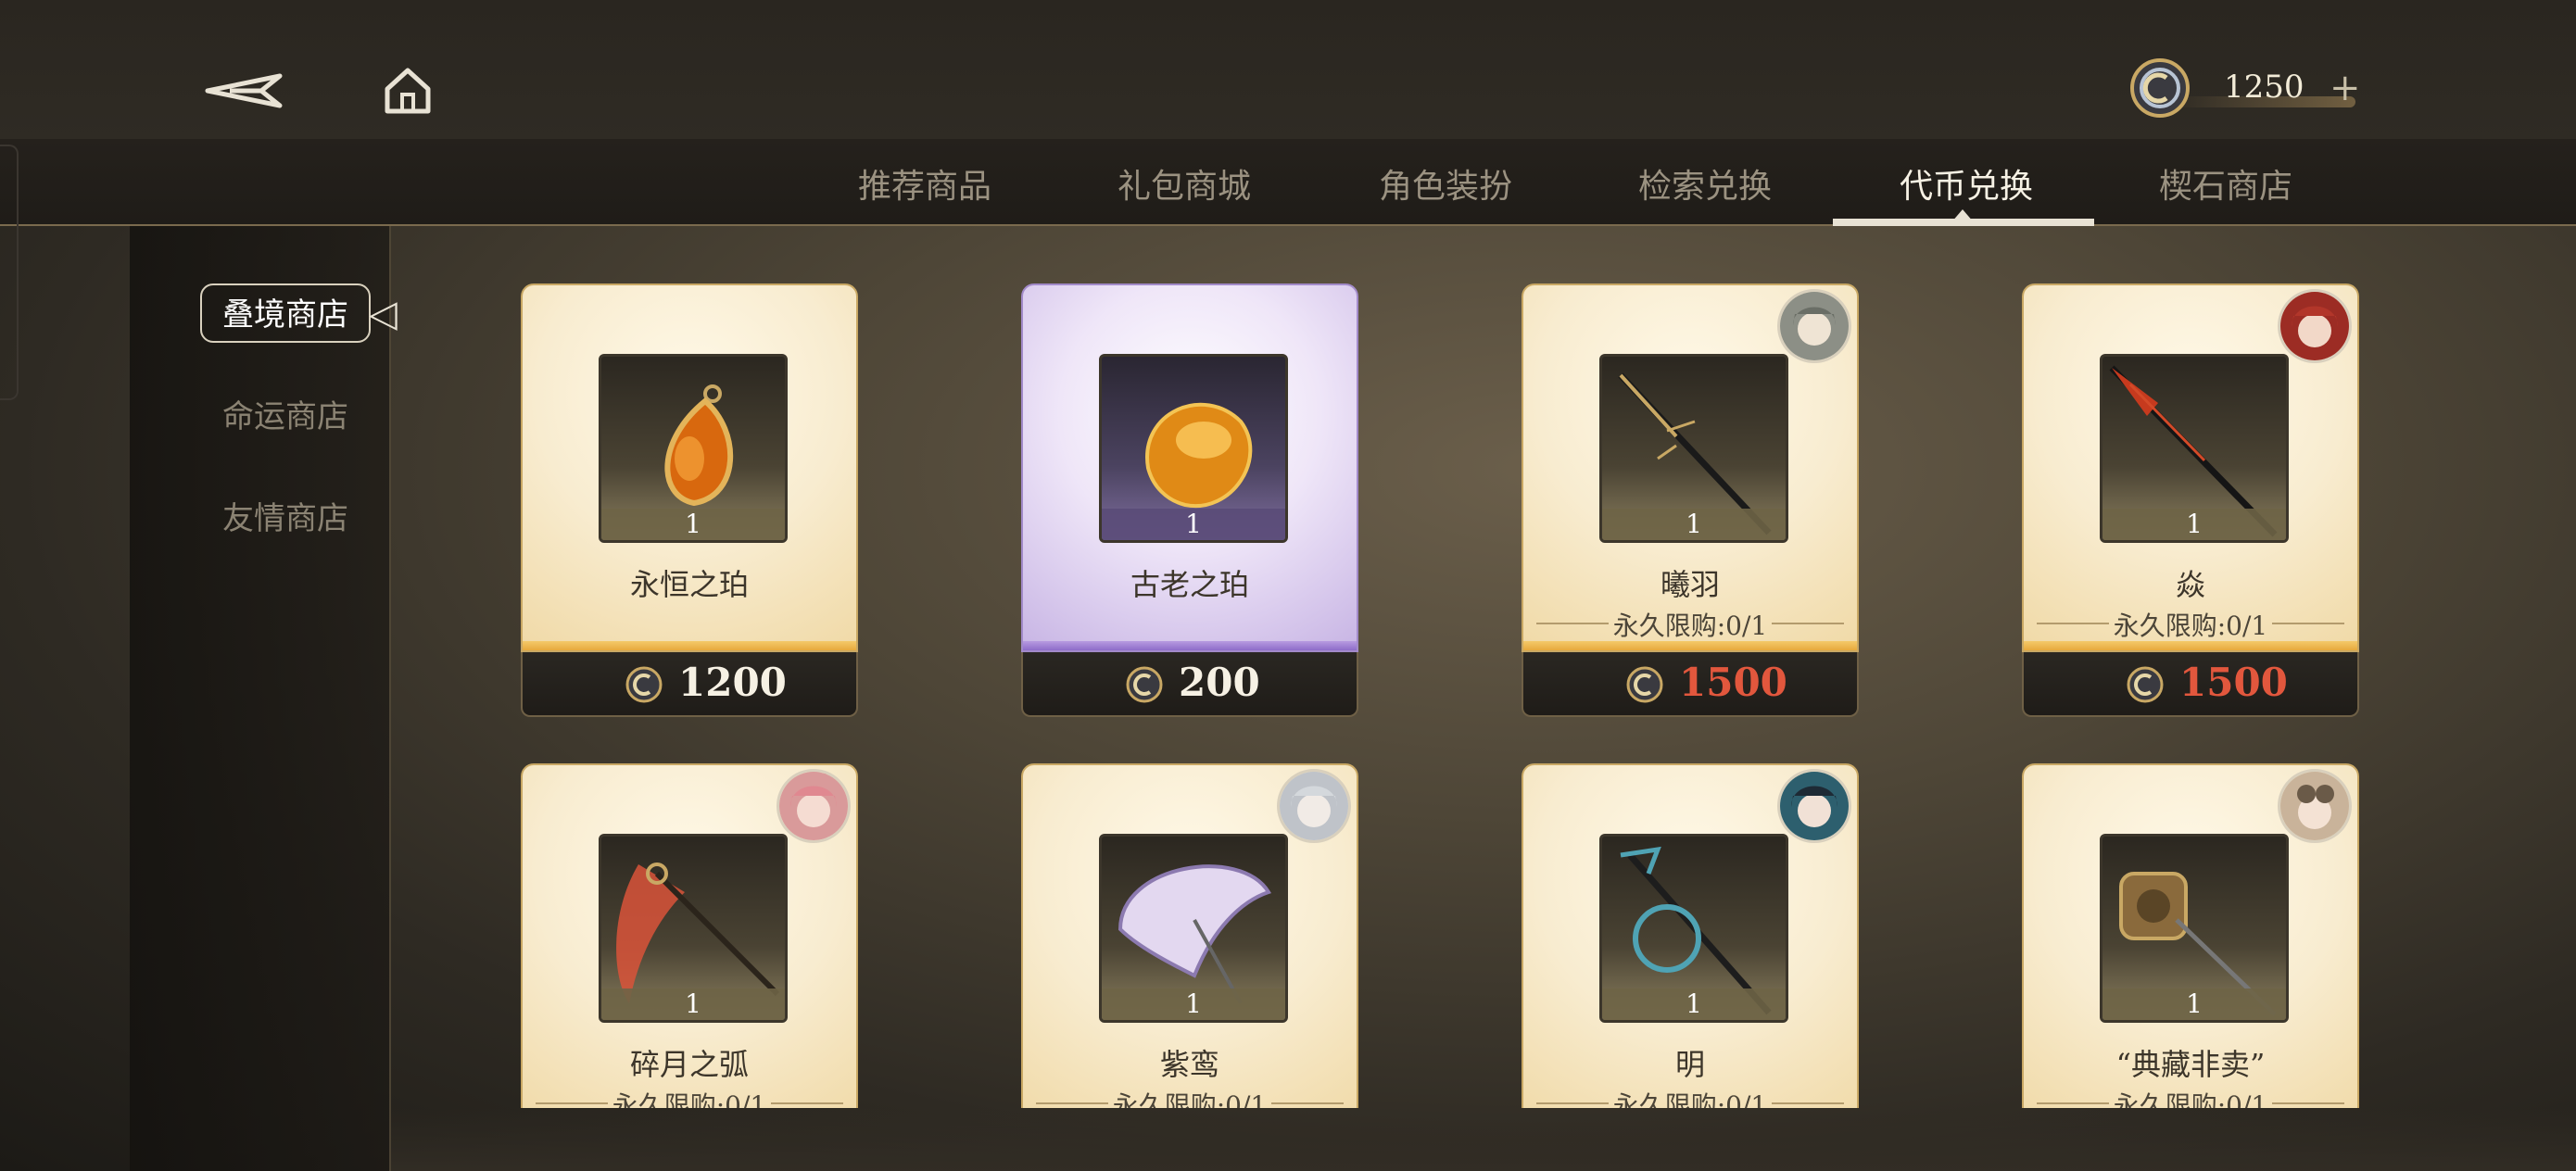 This screenshot has width=2576, height=1171. What do you see at coordinates (1288, 70) in the screenshot?
I see `top-bar: 1250 +` at bounding box center [1288, 70].